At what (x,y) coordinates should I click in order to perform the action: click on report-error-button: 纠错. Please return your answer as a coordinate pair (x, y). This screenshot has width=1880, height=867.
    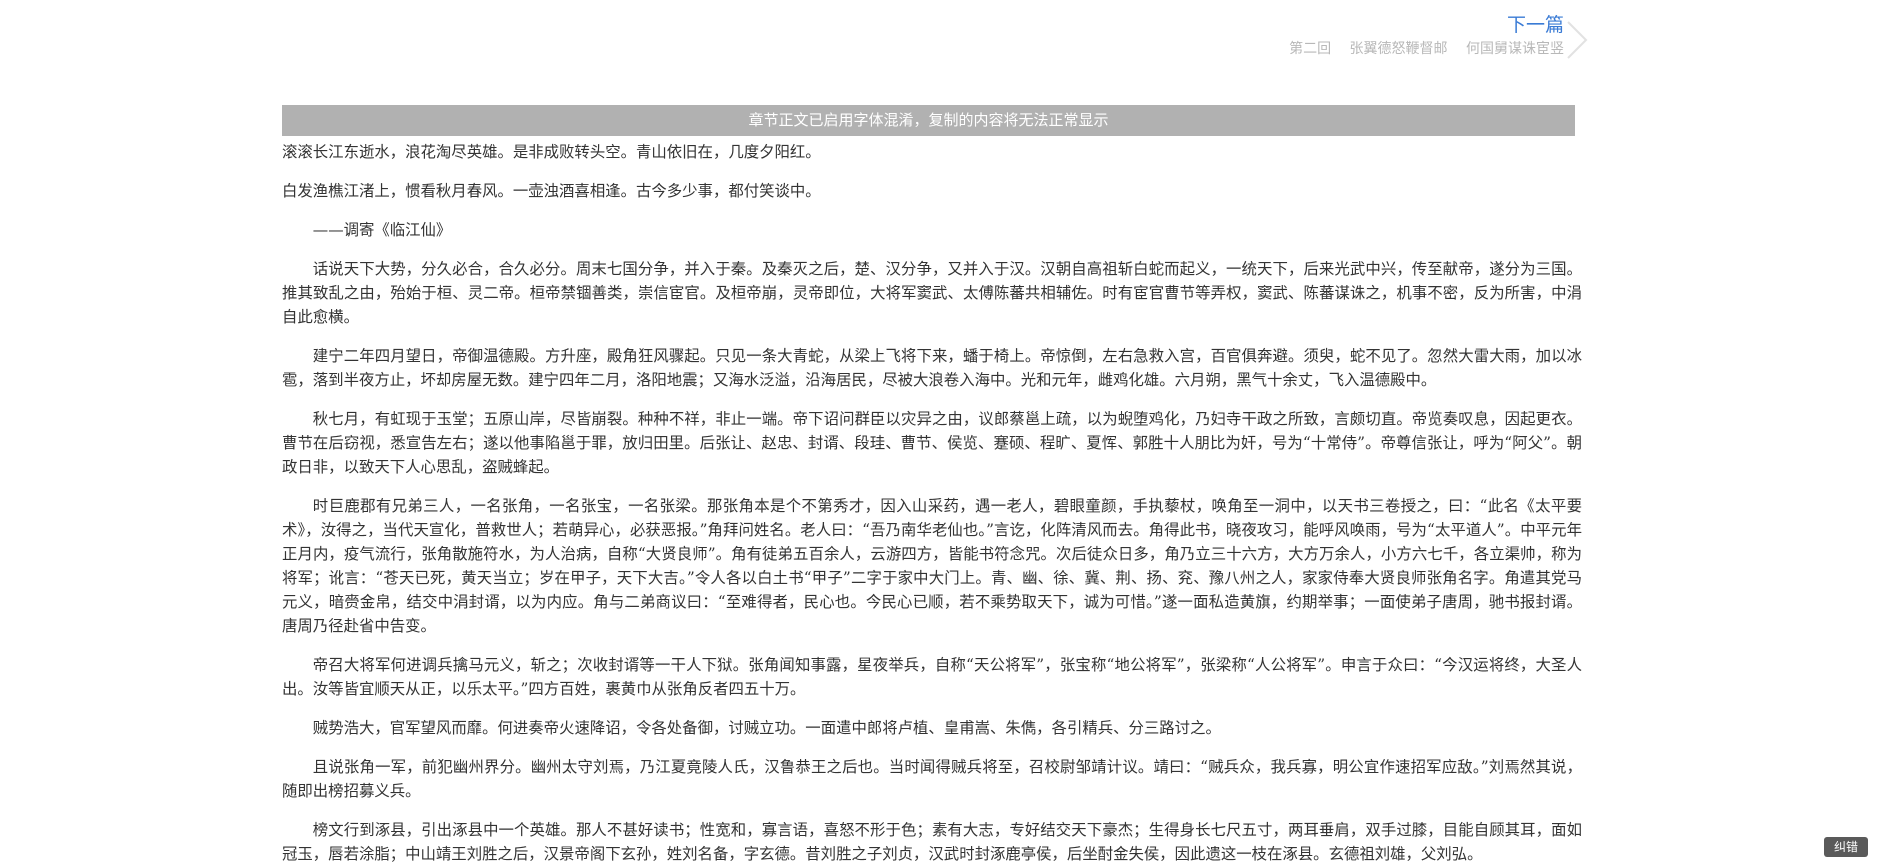
    Looking at the image, I should click on (1846, 847).